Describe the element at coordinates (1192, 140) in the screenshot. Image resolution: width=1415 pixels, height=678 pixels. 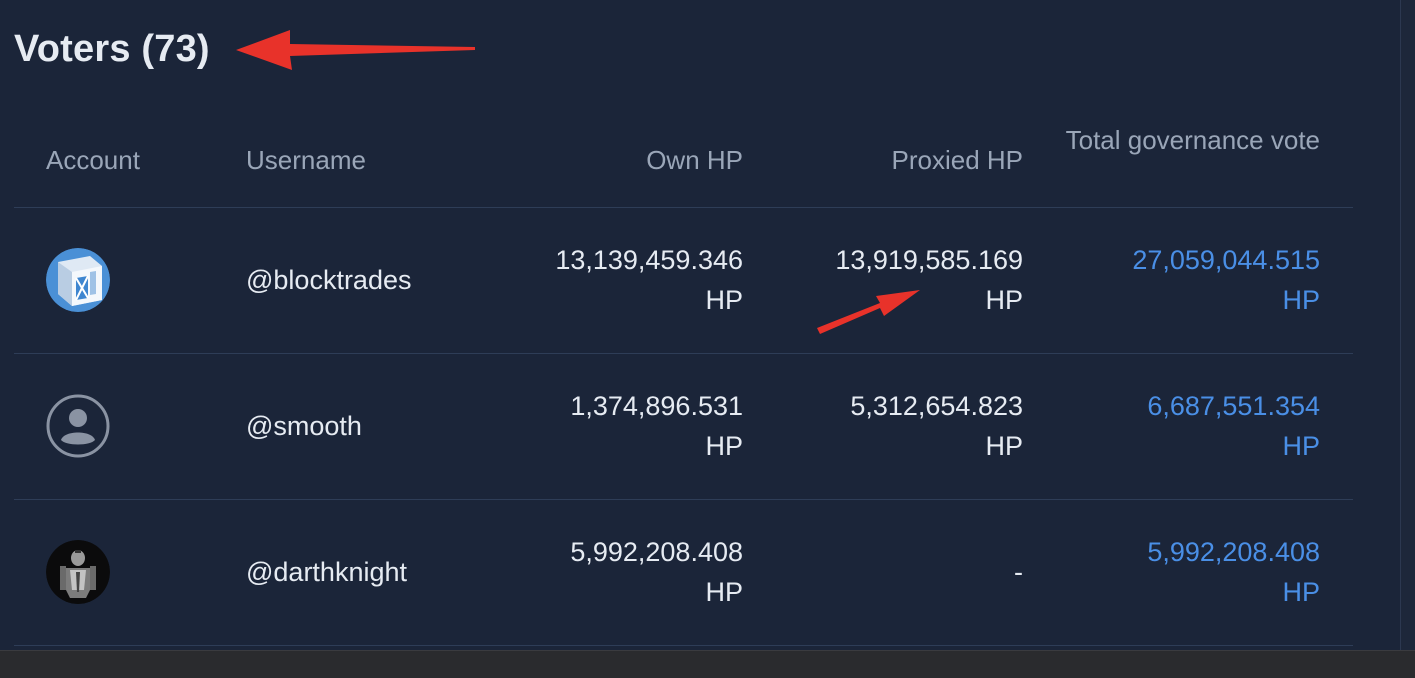
I see `column-header-total-governance-vote: Total governance vote` at that location.